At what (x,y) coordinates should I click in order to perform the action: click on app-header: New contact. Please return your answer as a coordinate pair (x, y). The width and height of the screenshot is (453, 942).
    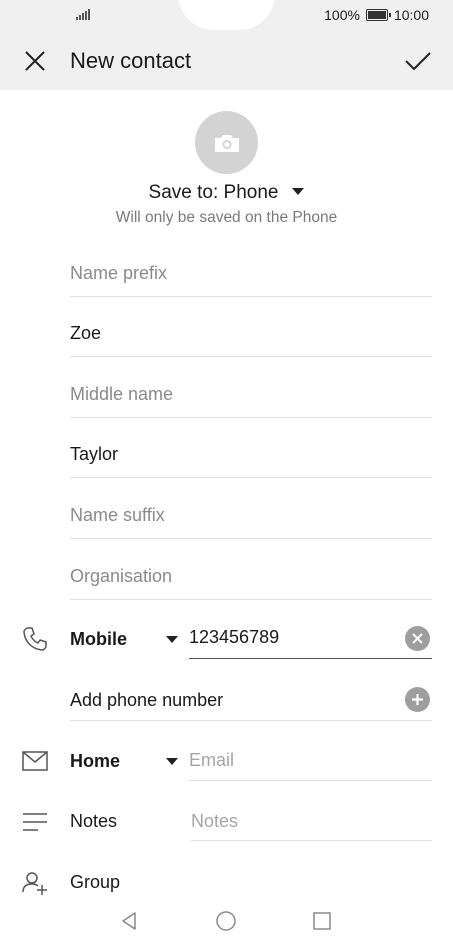
    Looking at the image, I should click on (226, 61).